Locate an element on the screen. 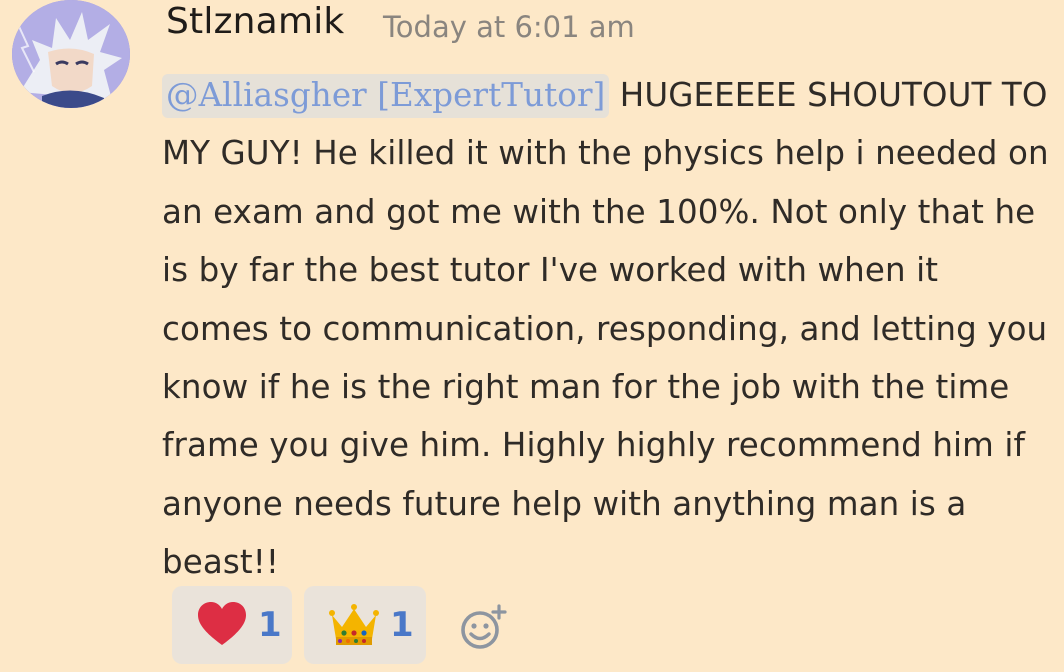 This screenshot has width=1064, height=672. add-reaction-icon is located at coordinates (484, 626).